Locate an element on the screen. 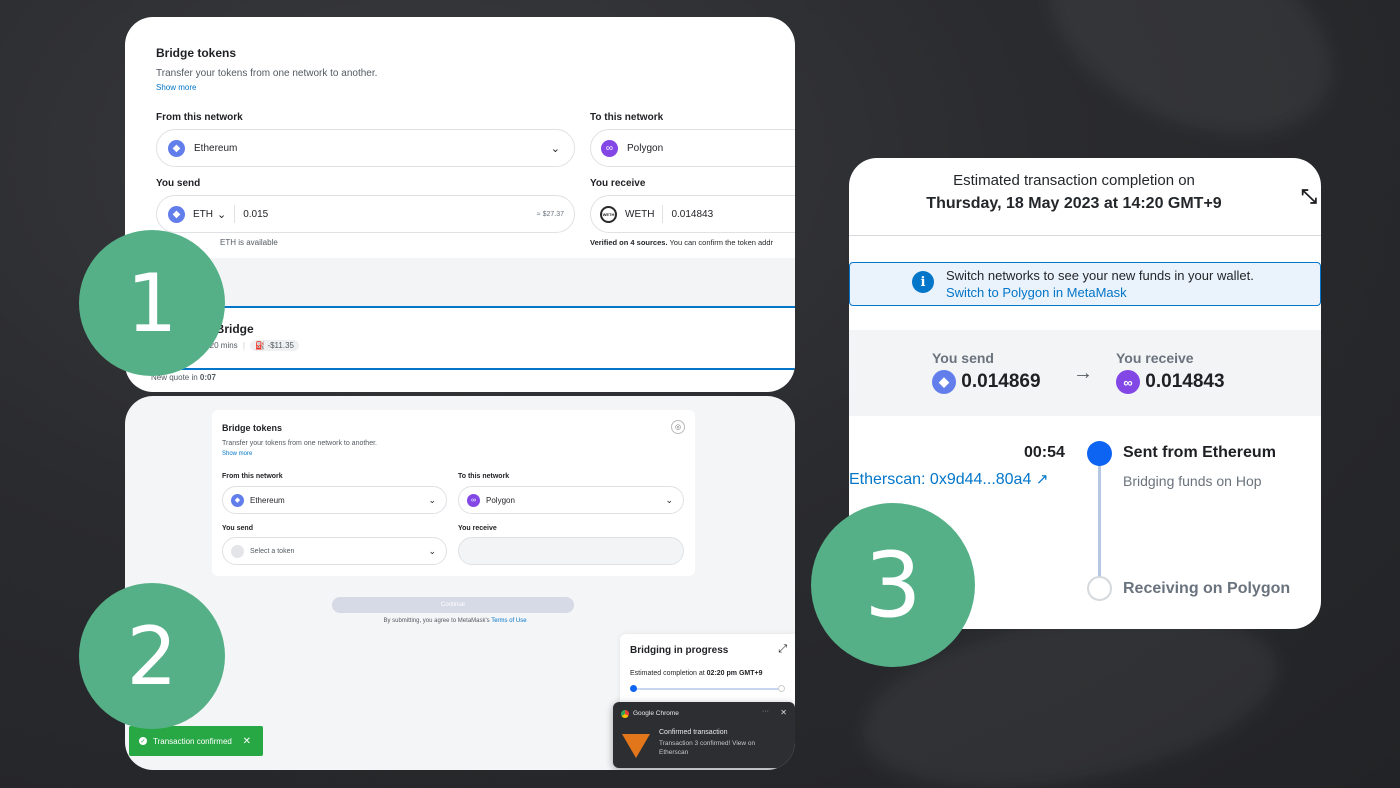  receive-amount-row: ∞ 0.014843 is located at coordinates (1170, 382).